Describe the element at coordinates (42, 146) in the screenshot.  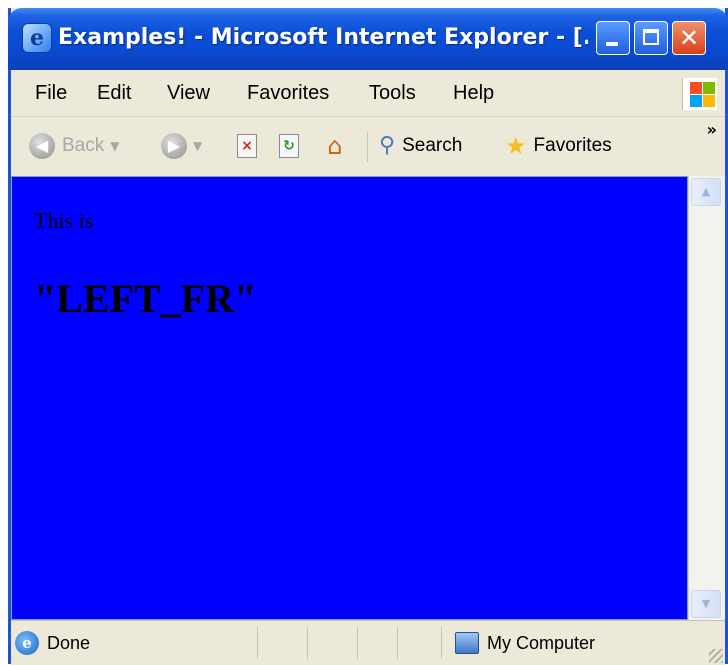
I see `back-arrow-icon: ◀` at that location.